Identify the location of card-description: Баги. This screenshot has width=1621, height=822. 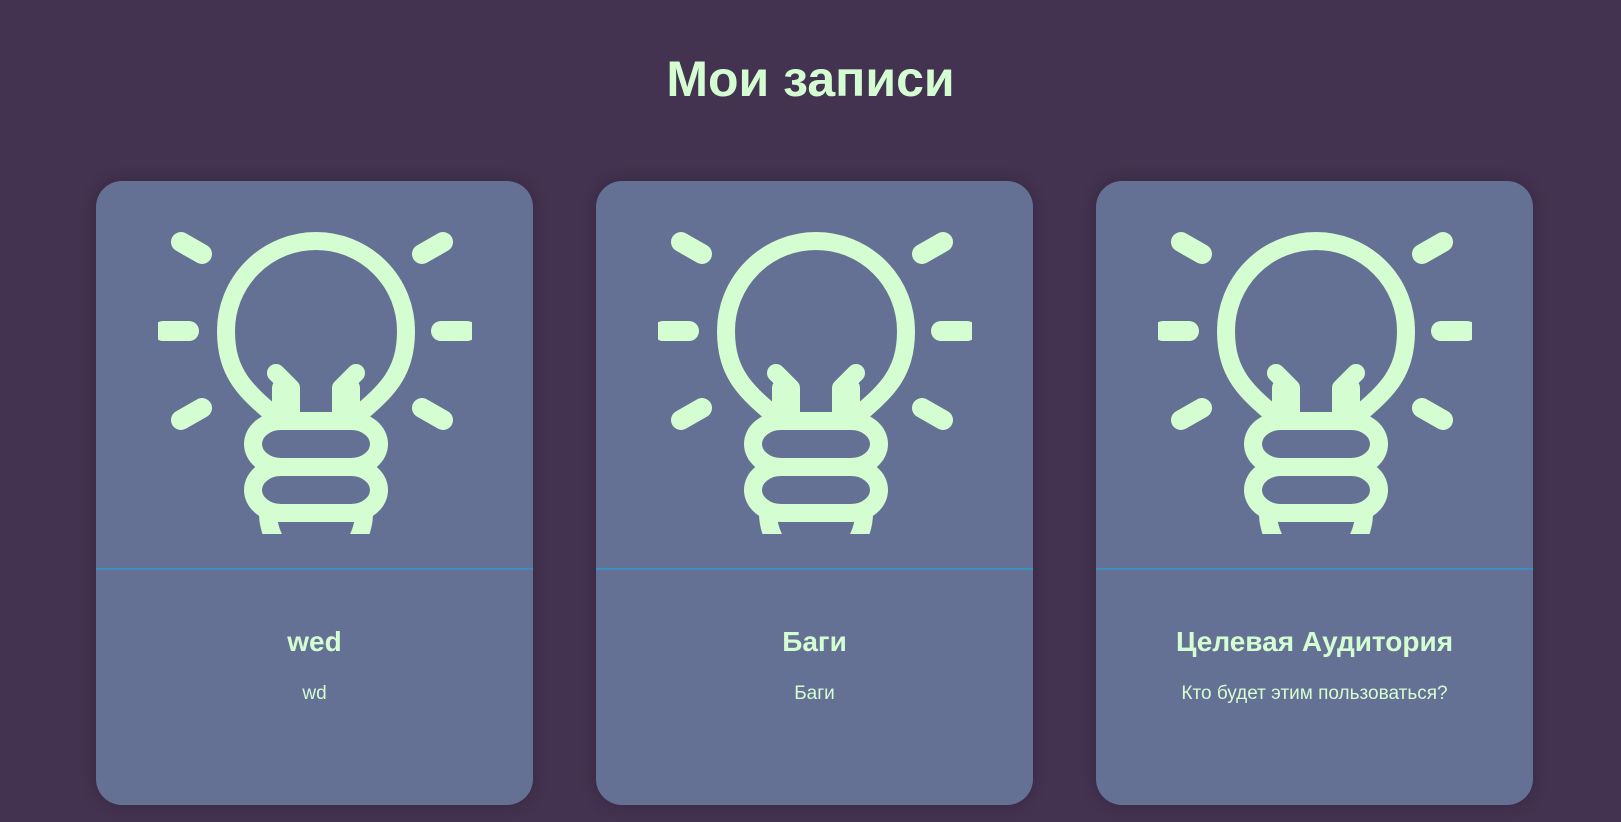
(814, 693).